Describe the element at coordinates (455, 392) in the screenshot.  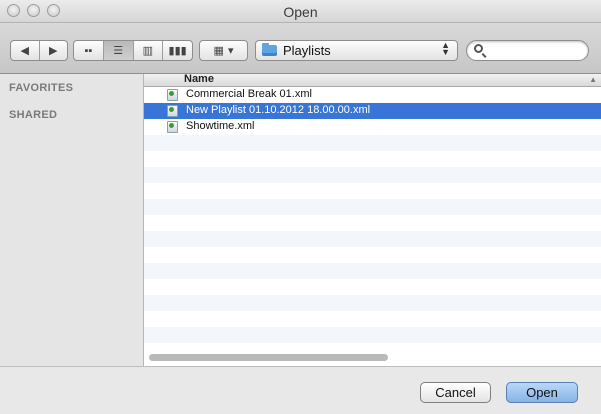
I see `cancel-button: Cancel` at that location.